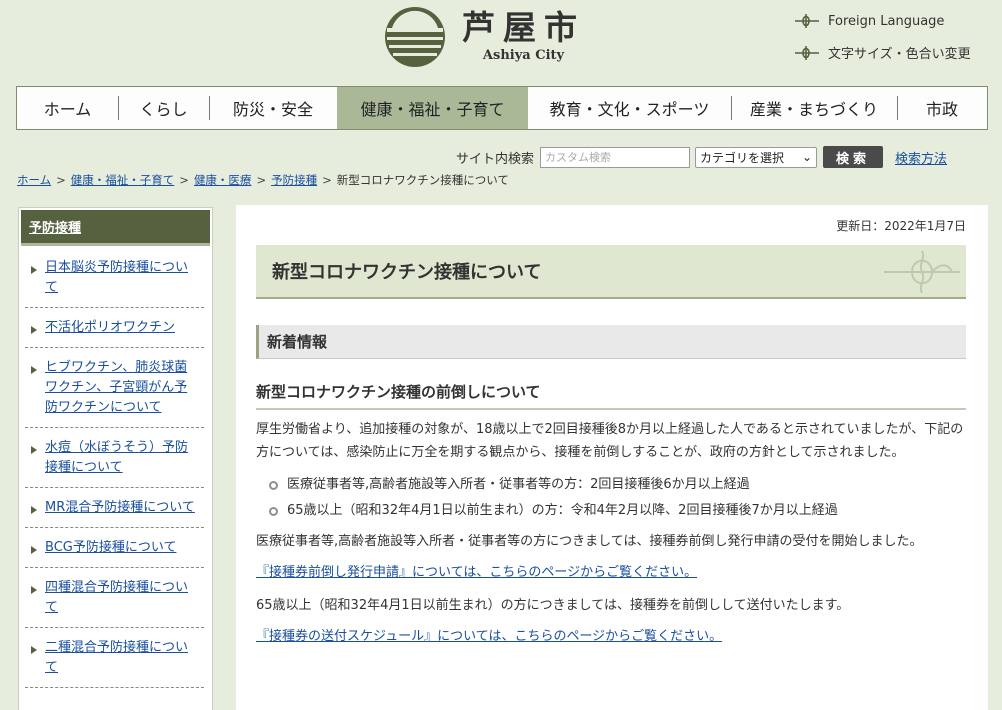 This screenshot has width=1002, height=710. Describe the element at coordinates (921, 157) in the screenshot. I see `search-help-link: 検索方法` at that location.